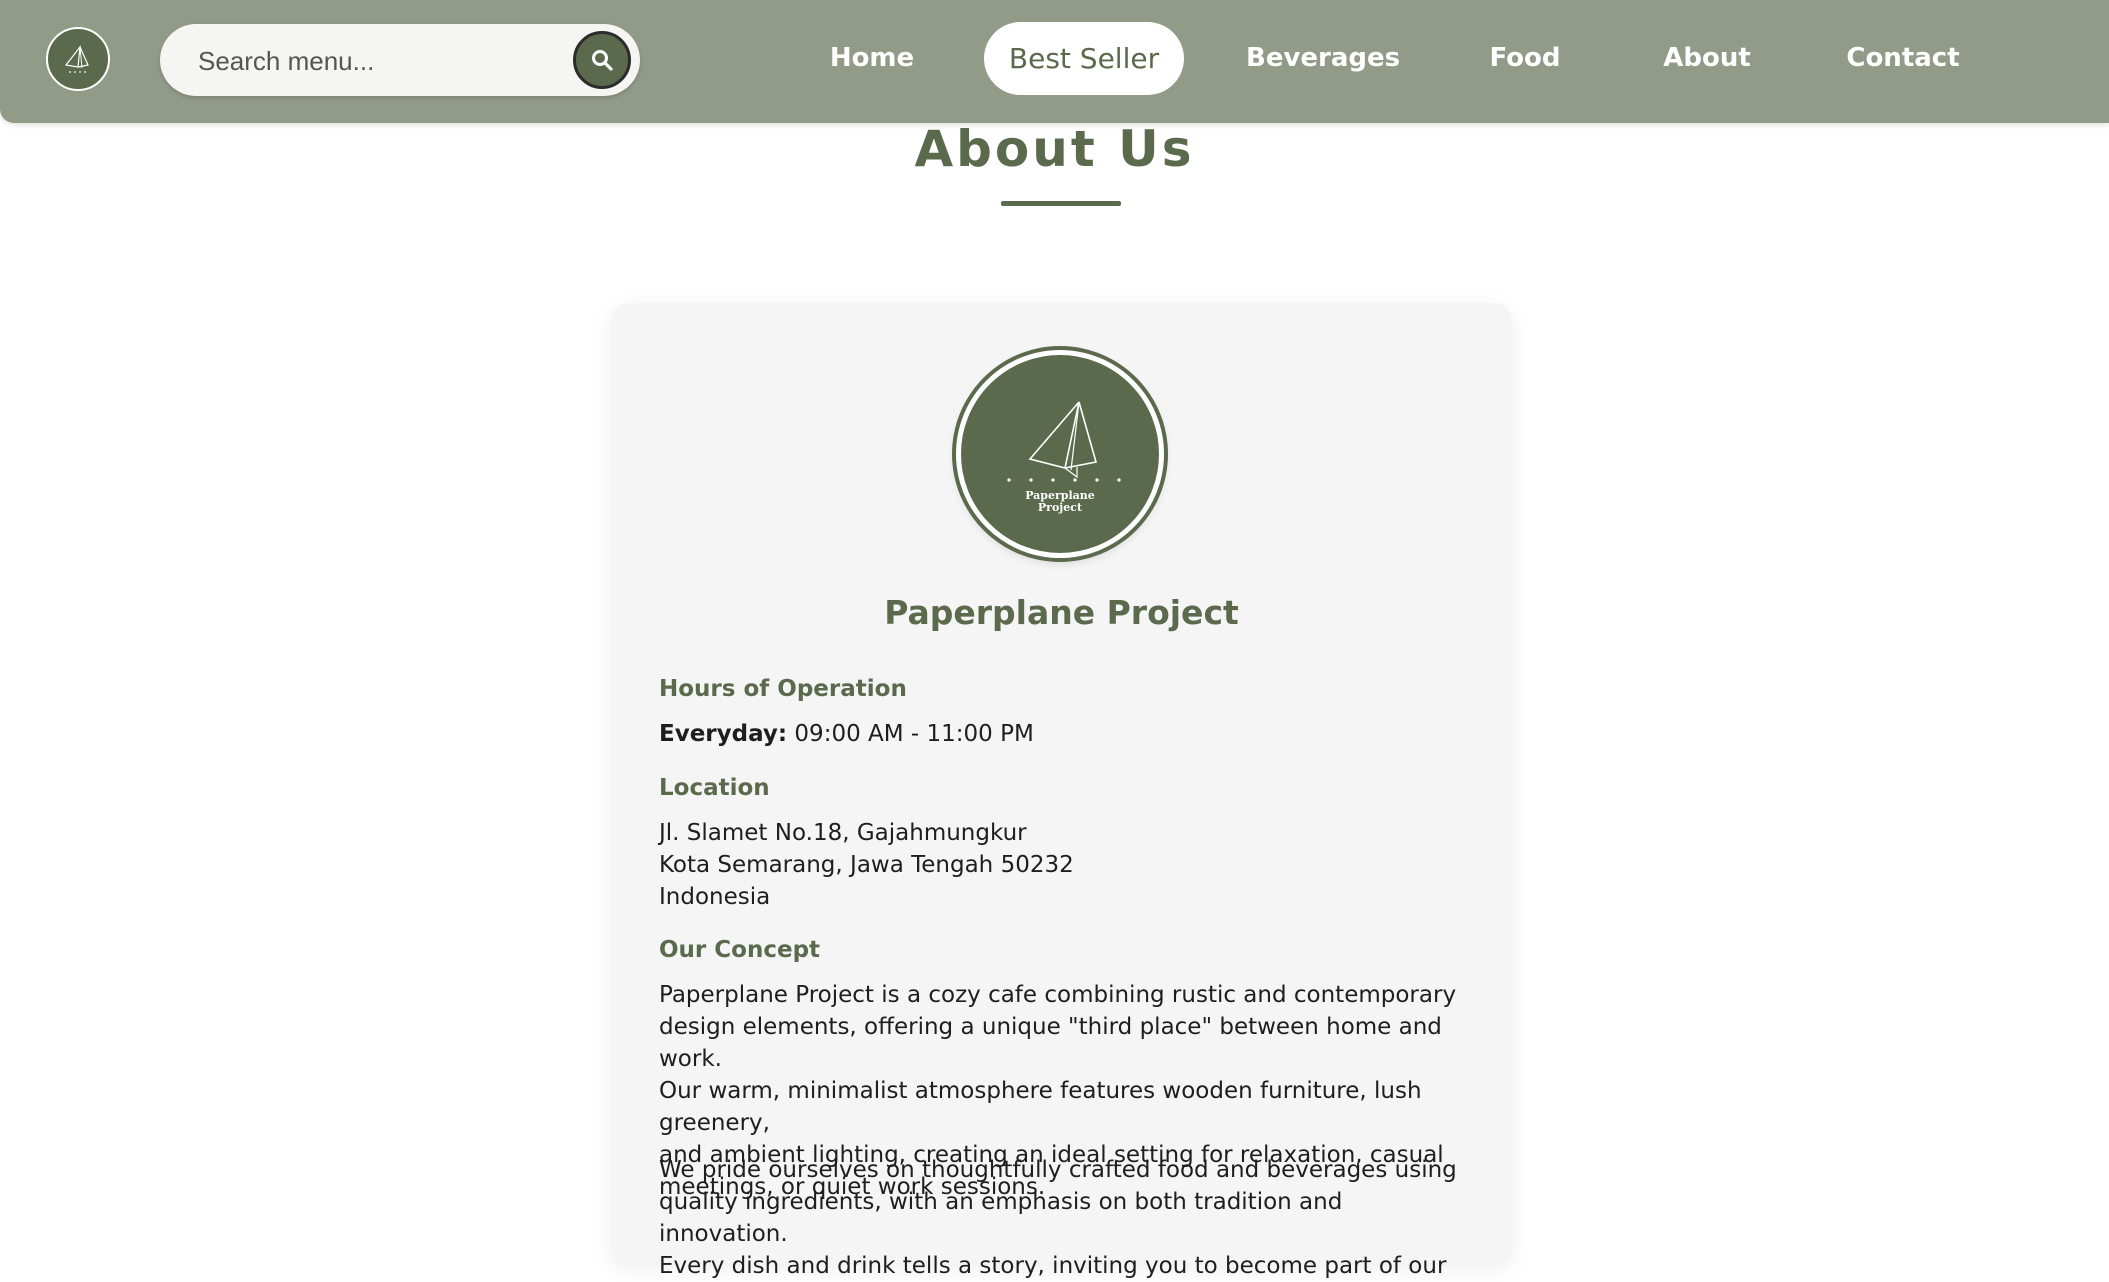 The image size is (2109, 1282). I want to click on hours-value: 09:00 AM - 11:00 PM, so click(914, 734).